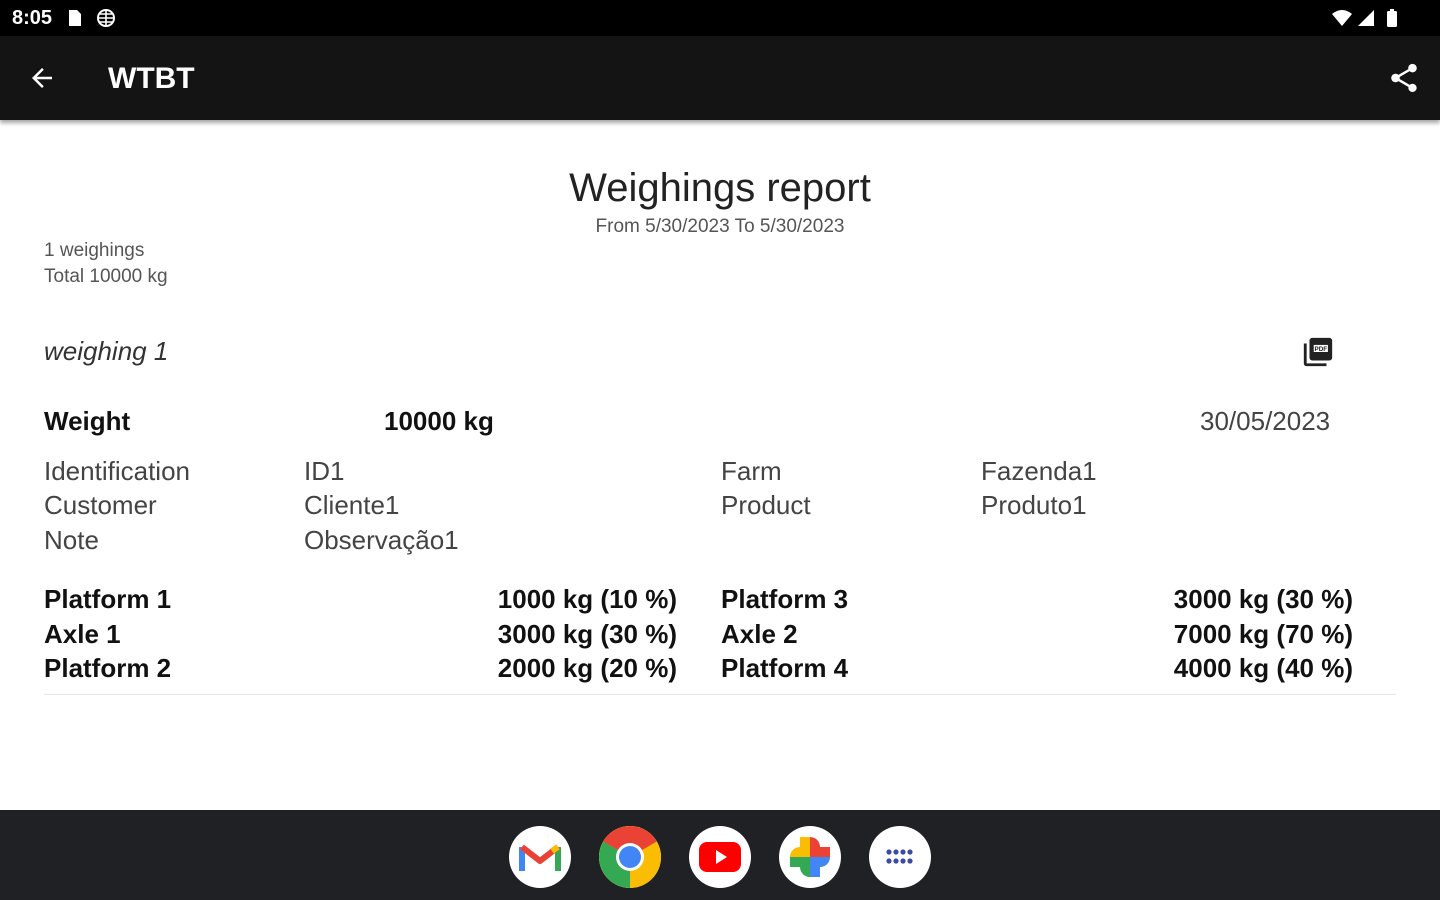 The height and width of the screenshot is (900, 1440). I want to click on breakdown-right-value: 3000 kg (30 %), so click(1263, 599).